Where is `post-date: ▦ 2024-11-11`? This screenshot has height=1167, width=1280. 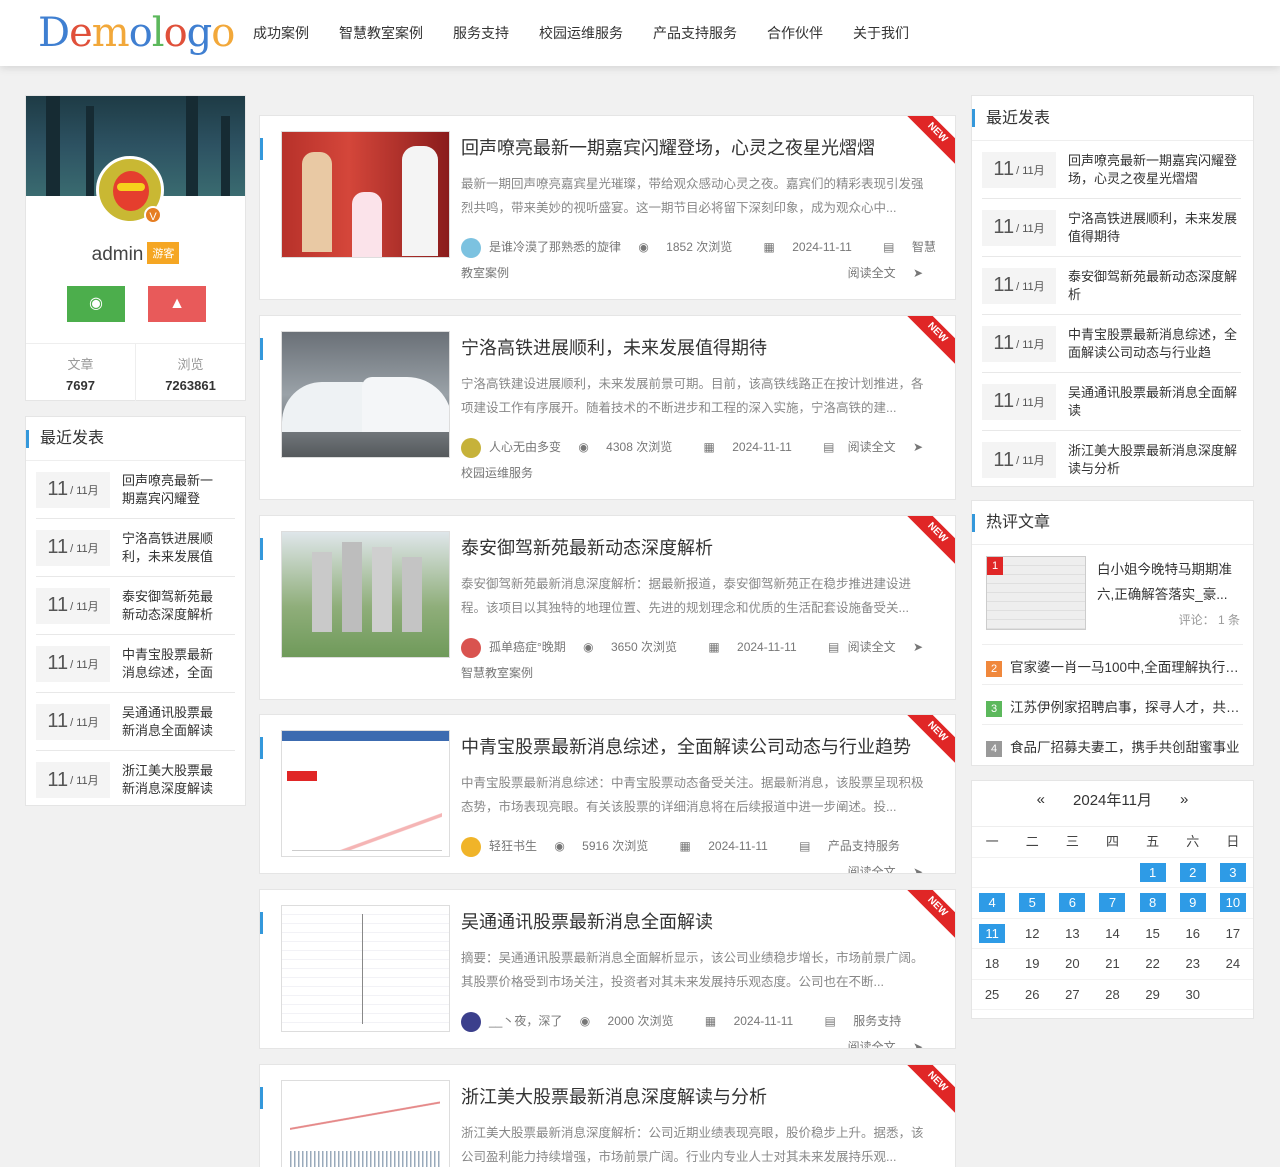 post-date: ▦ 2024-11-11 is located at coordinates (747, 447).